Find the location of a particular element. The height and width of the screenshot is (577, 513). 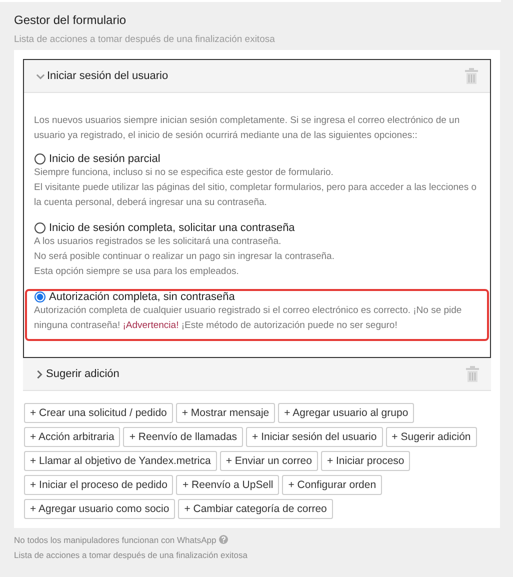

section-title: Gestor del formulario is located at coordinates (70, 20).